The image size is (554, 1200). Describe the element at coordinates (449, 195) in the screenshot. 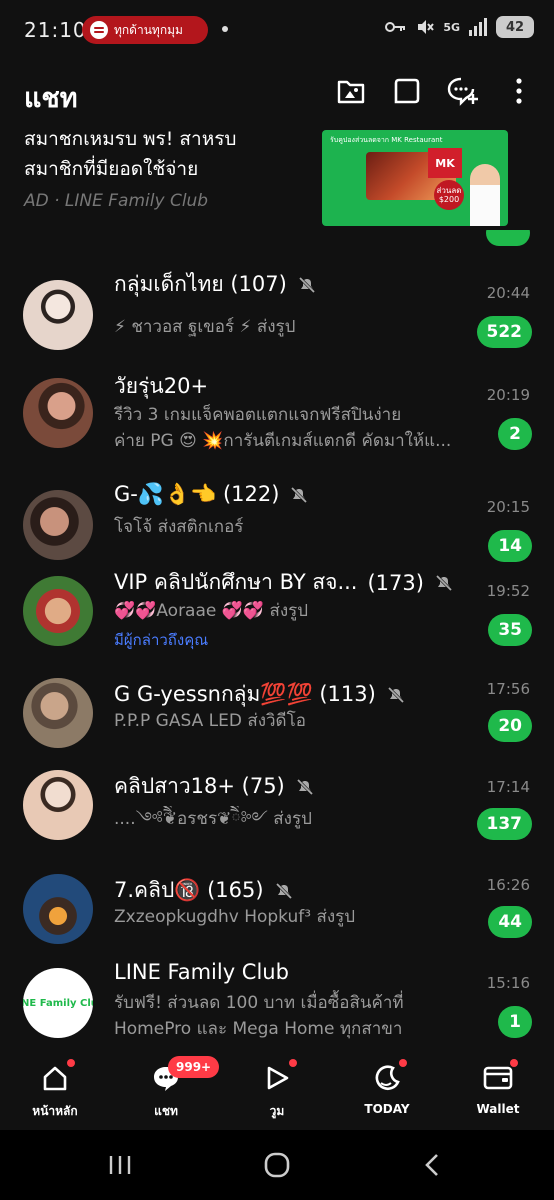

I see `ad-discount-badge: ส่วนลด $200` at that location.